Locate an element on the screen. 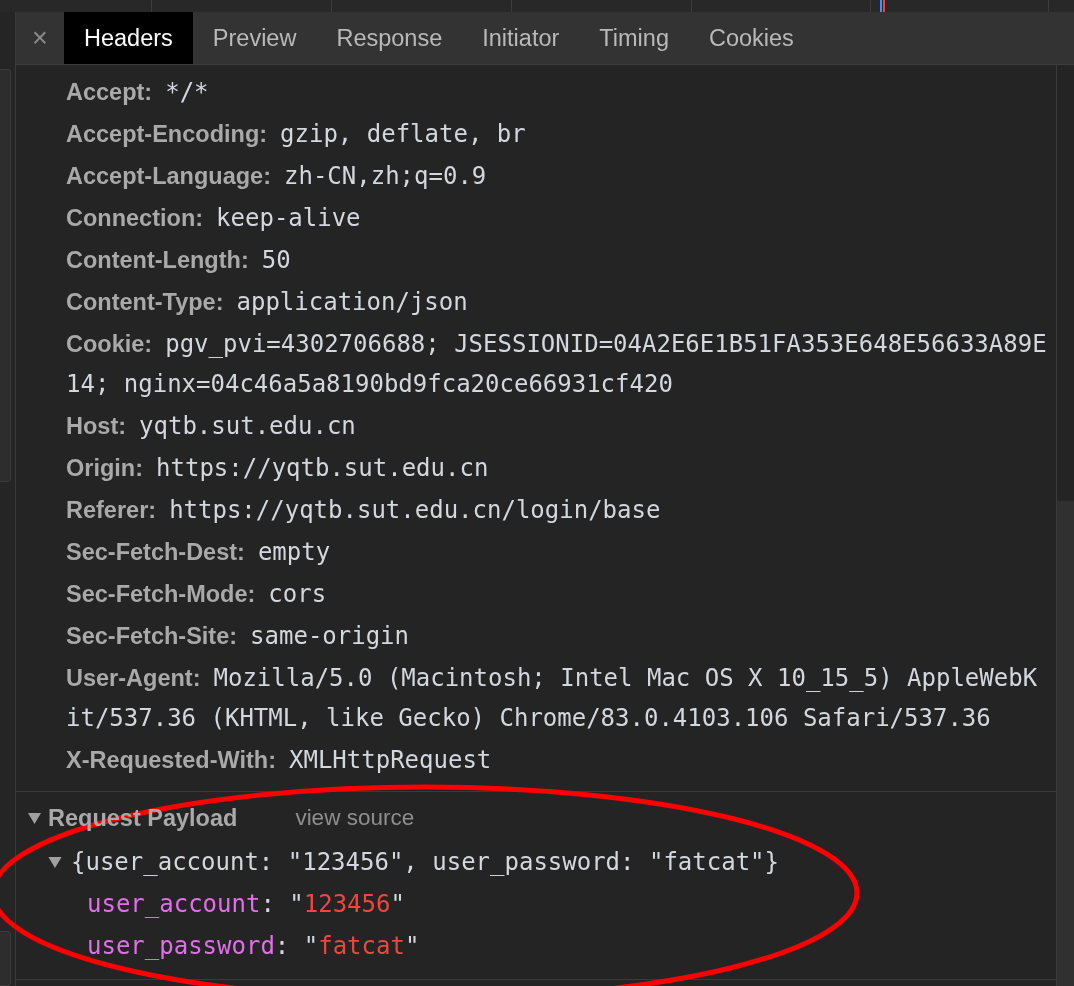  request-header: Connection: keep-alive is located at coordinates (213, 218).